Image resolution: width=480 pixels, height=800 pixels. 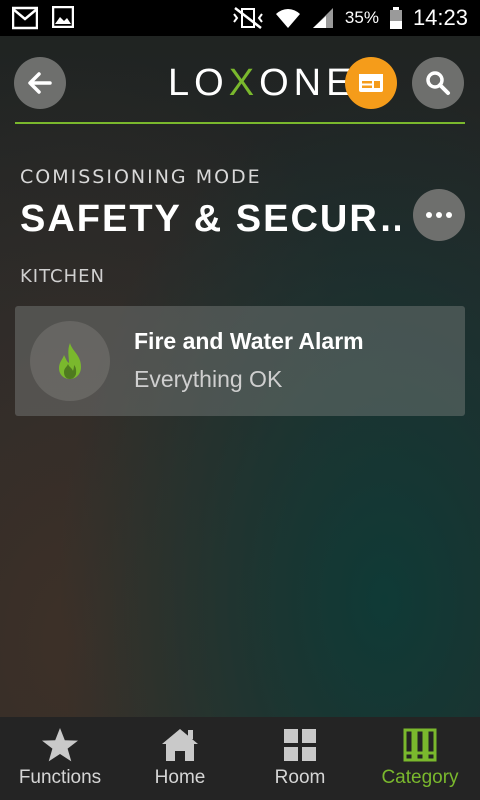 I want to click on arrow-left-icon, so click(x=40, y=83).